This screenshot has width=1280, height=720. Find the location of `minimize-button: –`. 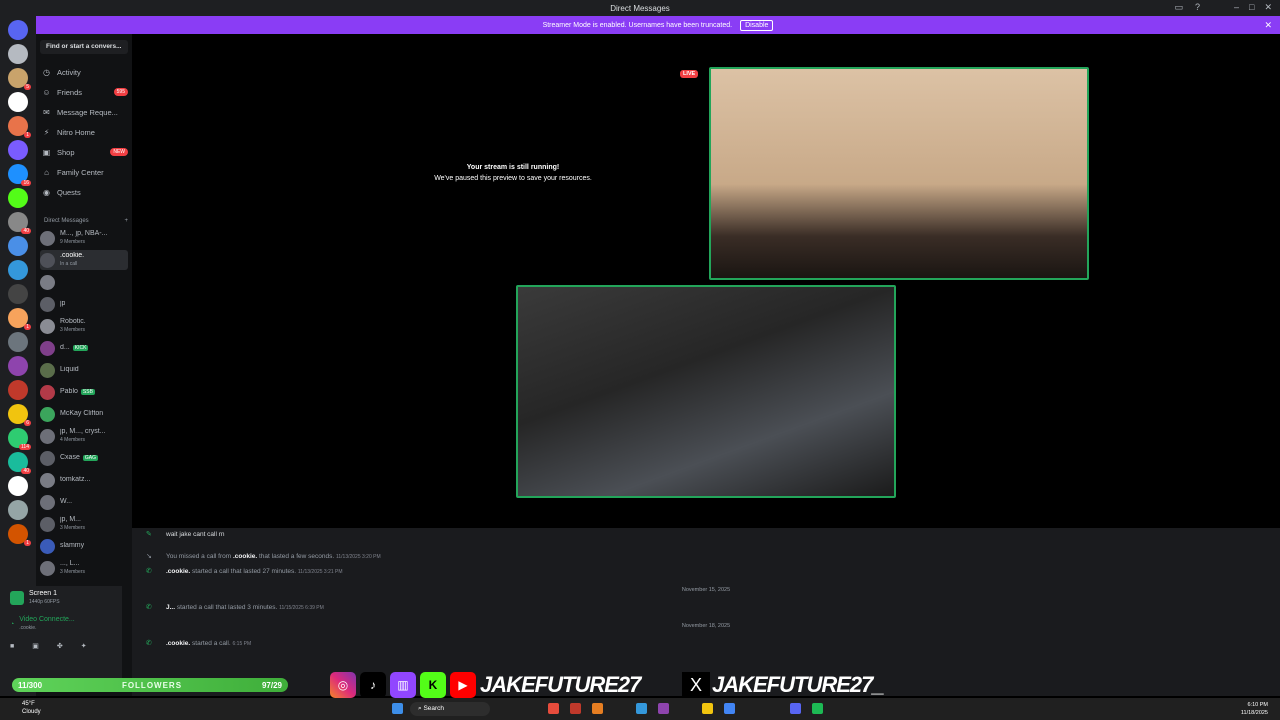

minimize-button: – is located at coordinates (1236, 7).